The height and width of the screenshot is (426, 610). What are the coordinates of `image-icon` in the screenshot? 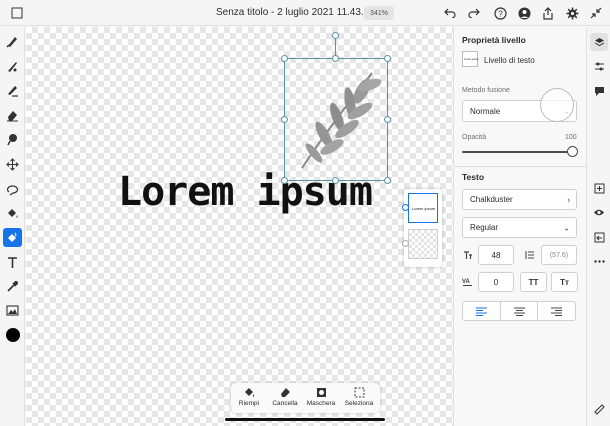 It's located at (12, 310).